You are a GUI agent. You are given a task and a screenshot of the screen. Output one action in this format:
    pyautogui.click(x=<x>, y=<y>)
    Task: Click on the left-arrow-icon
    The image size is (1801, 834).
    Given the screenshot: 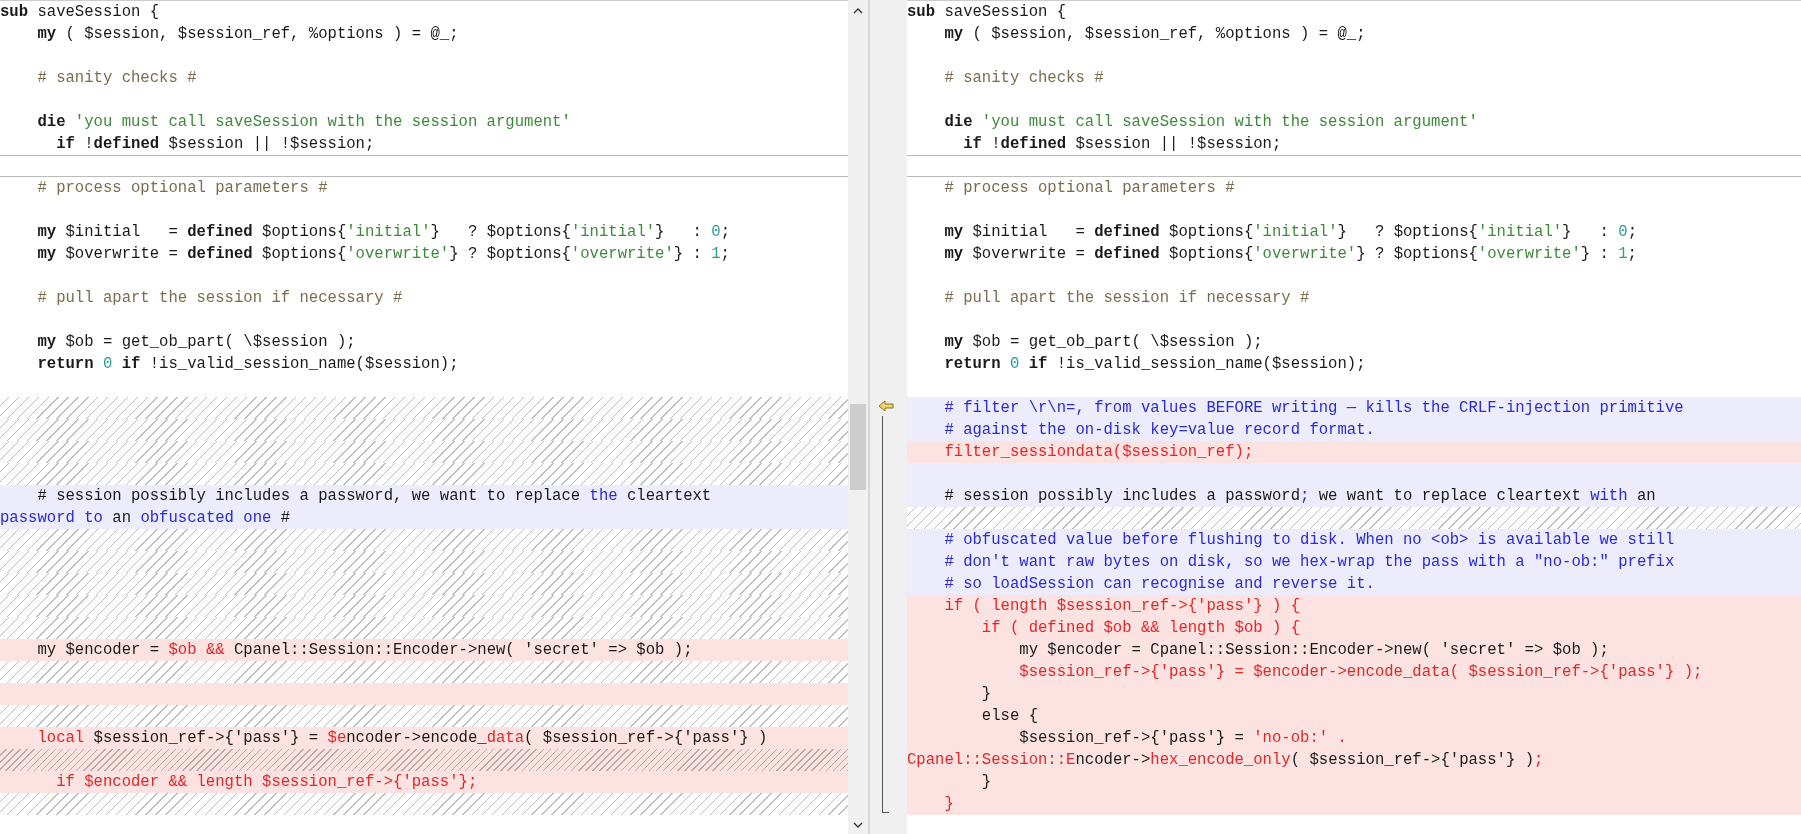 What is the action you would take?
    pyautogui.click(x=886, y=406)
    